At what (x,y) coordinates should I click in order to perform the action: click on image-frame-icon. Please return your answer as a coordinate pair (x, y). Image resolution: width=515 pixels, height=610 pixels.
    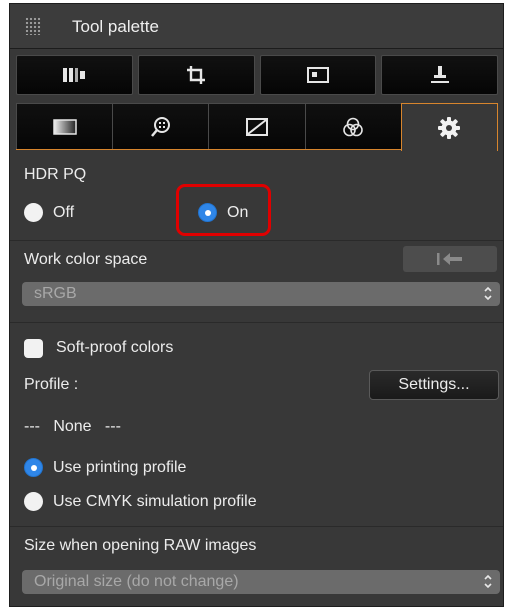
    Looking at the image, I should click on (317, 75).